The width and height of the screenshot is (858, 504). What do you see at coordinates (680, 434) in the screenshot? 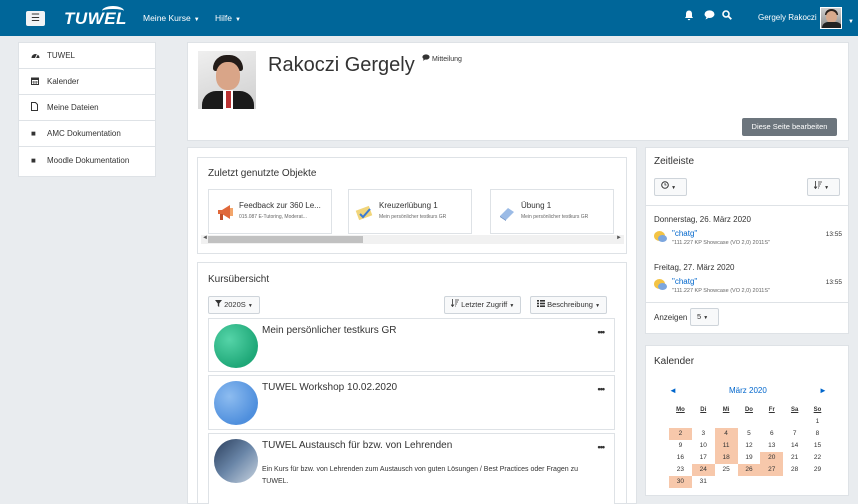
I see `calendar-day: 2` at bounding box center [680, 434].